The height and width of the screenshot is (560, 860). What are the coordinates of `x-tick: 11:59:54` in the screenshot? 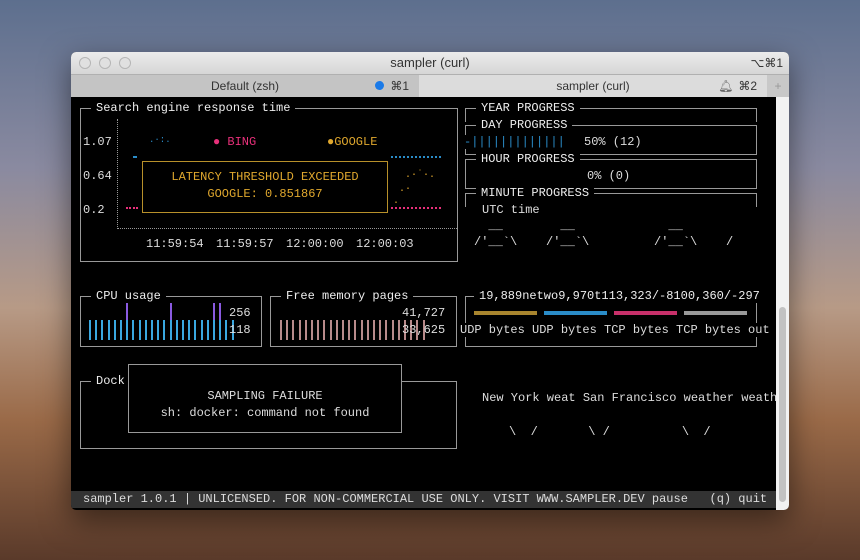 It's located at (175, 244).